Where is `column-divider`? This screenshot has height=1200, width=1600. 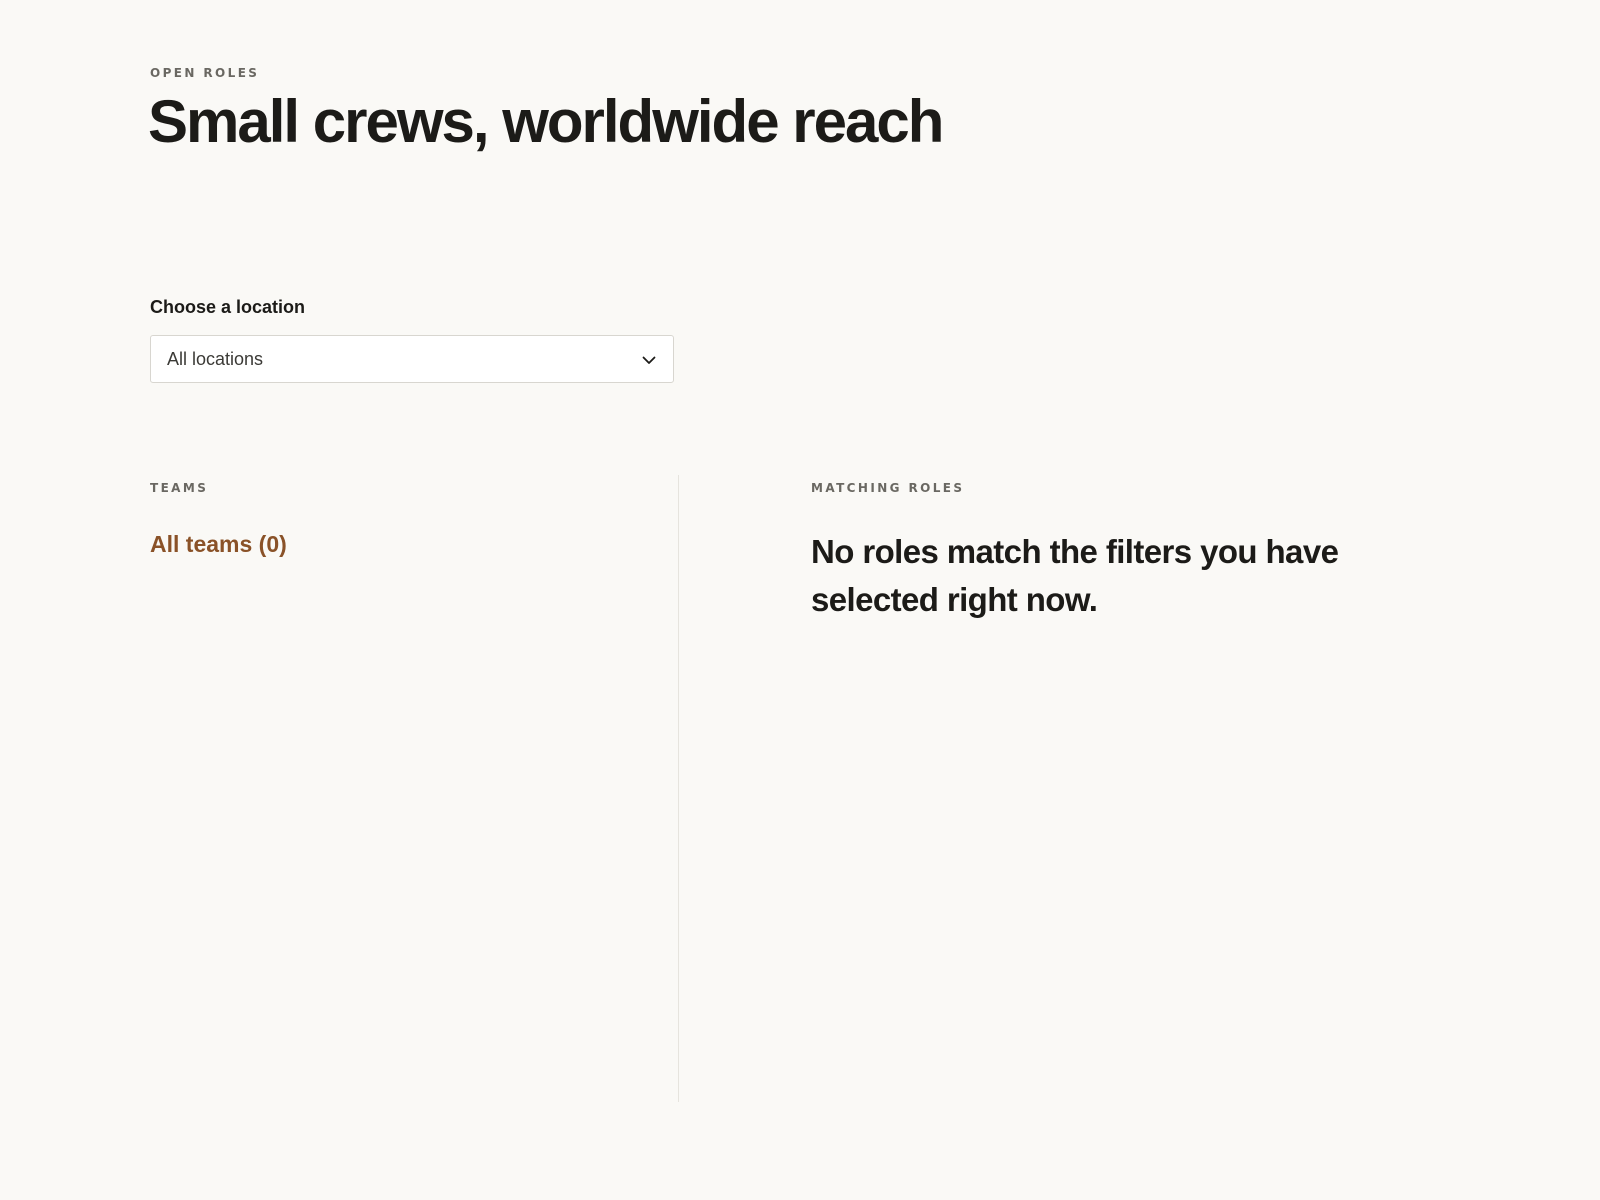 column-divider is located at coordinates (678, 788).